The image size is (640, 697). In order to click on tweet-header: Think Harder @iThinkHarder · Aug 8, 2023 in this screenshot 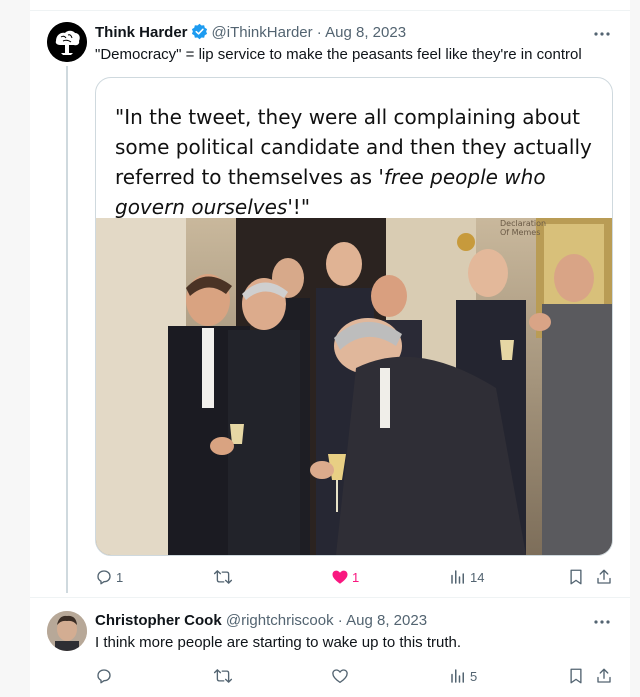, I will do `click(250, 34)`.